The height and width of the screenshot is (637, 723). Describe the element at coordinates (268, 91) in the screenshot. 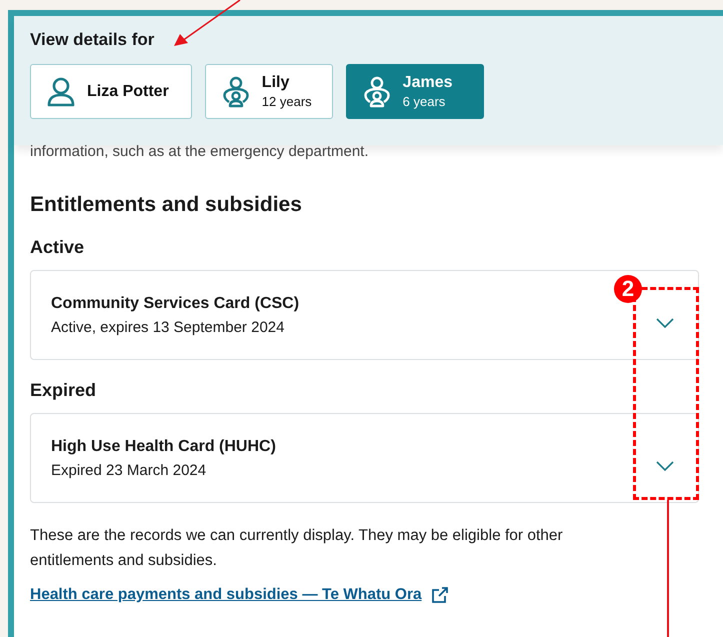

I see `person-tab: Lily 12 years` at that location.